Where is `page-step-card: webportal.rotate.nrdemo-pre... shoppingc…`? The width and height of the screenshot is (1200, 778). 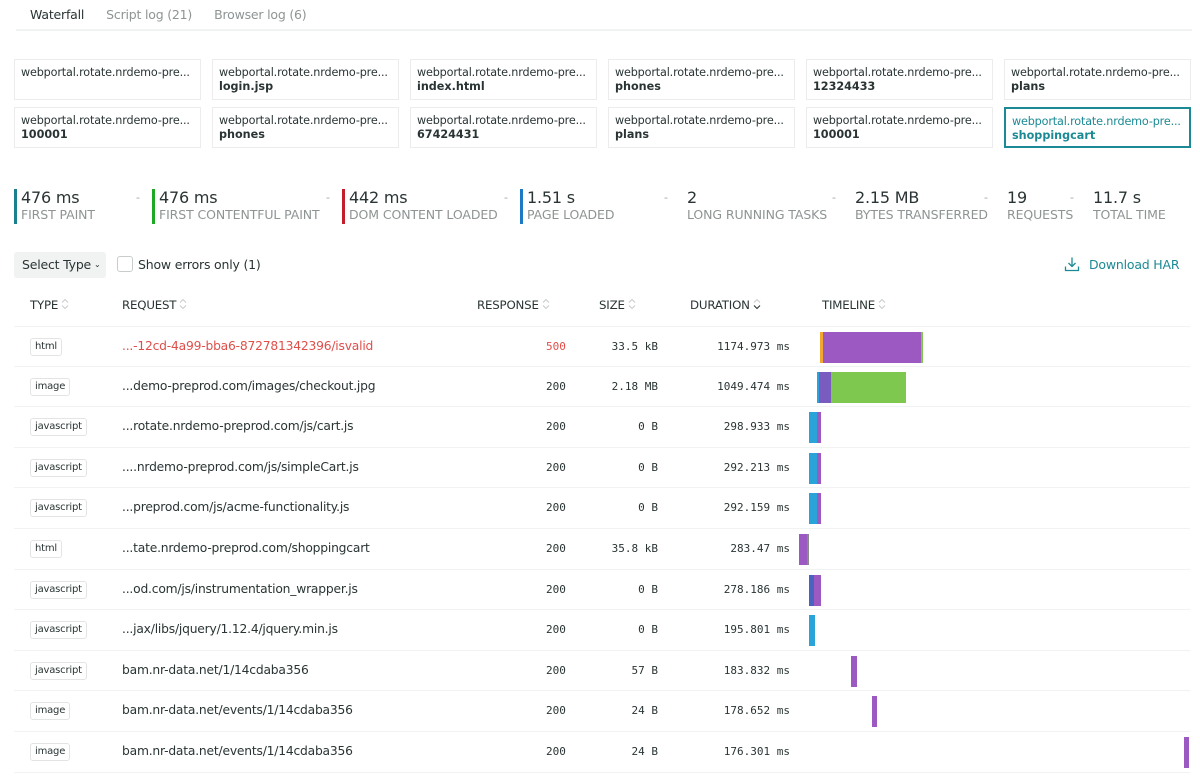
page-step-card: webportal.rotate.nrdemo-pre... shoppingc… is located at coordinates (1097, 127).